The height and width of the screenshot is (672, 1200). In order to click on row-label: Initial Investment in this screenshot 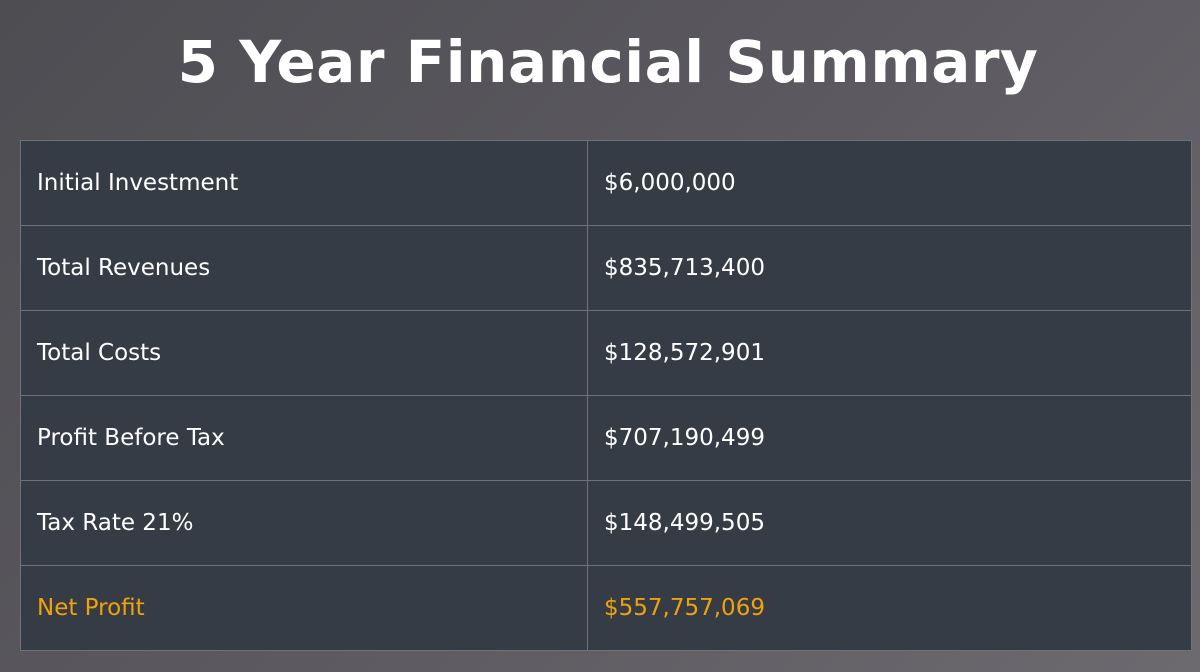, I will do `click(304, 183)`.